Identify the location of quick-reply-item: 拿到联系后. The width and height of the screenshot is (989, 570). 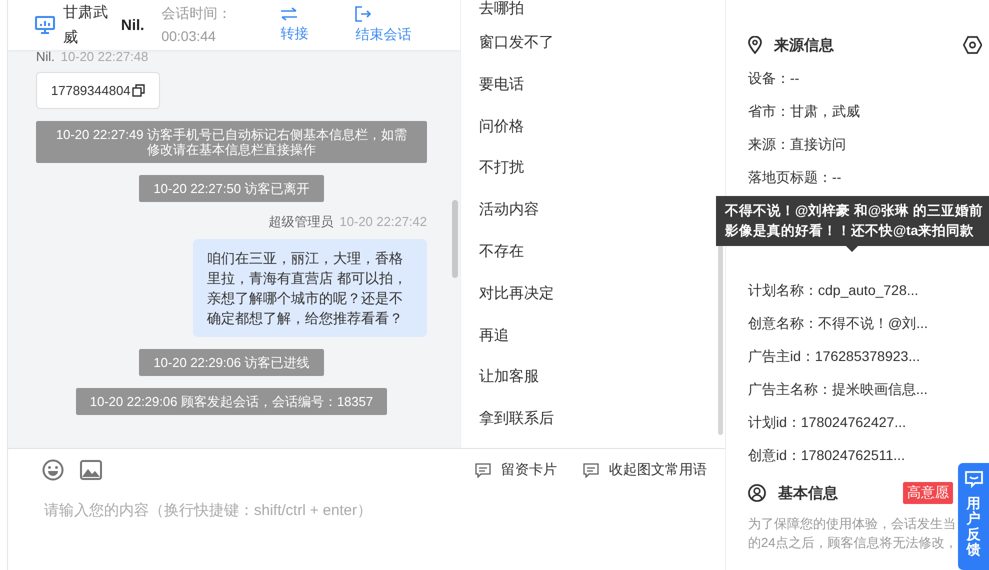
(593, 419).